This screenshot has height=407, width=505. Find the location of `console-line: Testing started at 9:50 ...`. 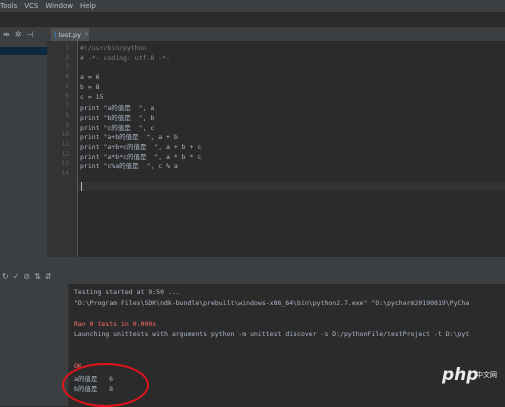

console-line: Testing started at 9:50 ... is located at coordinates (127, 292).